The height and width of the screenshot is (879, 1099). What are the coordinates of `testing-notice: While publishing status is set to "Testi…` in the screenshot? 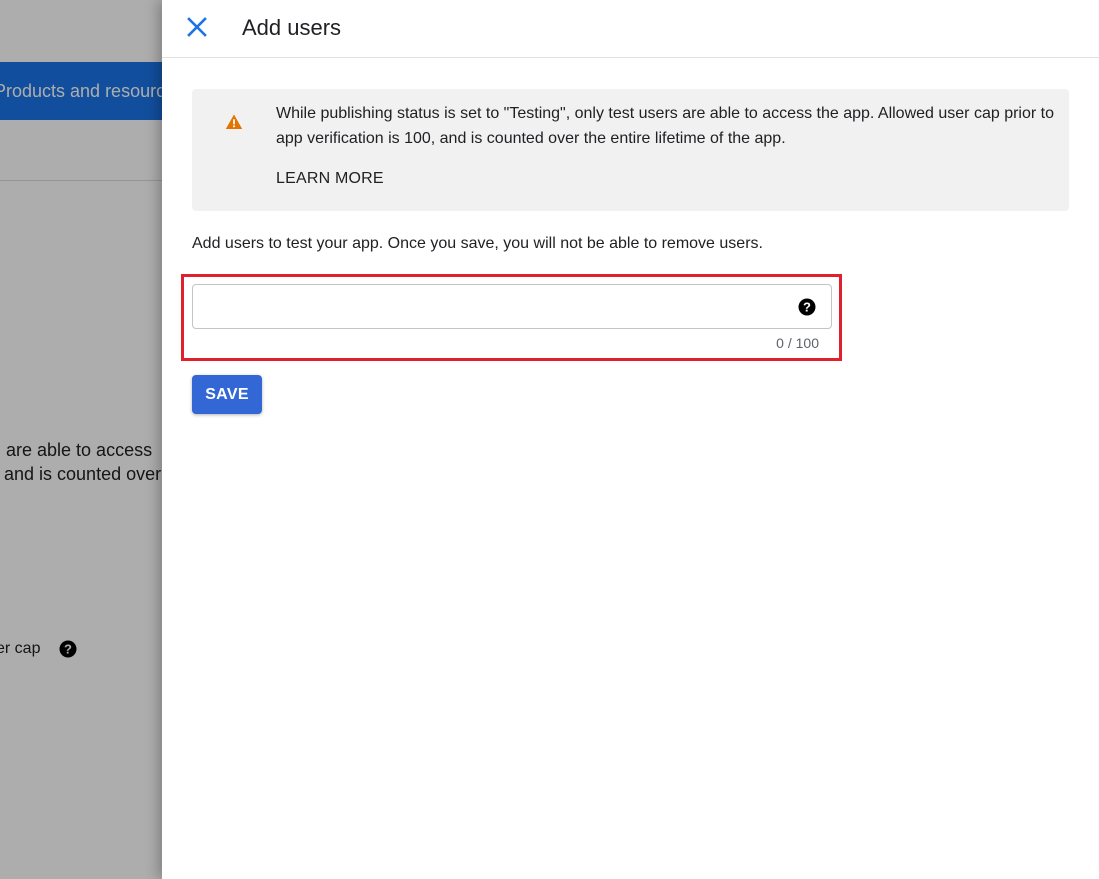 It's located at (630, 150).